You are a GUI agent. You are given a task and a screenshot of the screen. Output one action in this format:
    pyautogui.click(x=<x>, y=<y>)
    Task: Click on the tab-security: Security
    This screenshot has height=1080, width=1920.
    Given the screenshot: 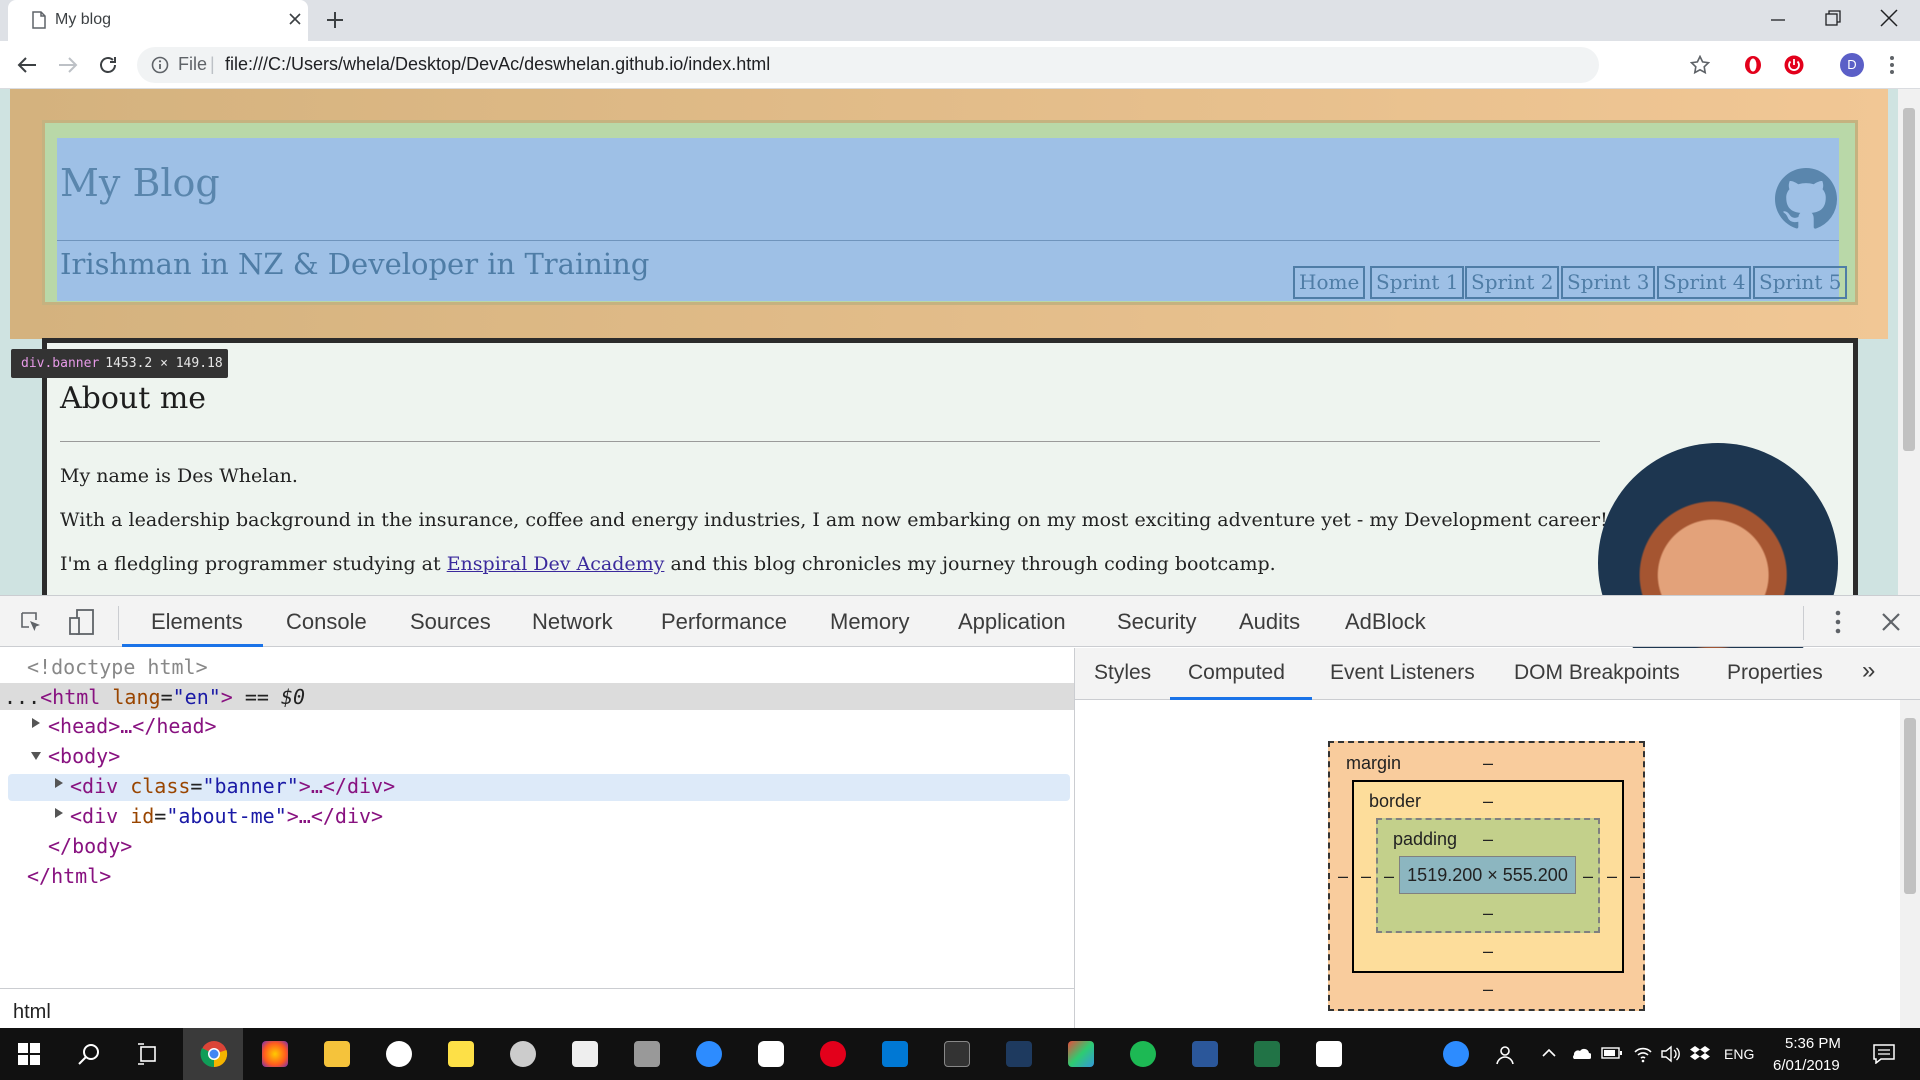 What is the action you would take?
    pyautogui.click(x=1156, y=622)
    